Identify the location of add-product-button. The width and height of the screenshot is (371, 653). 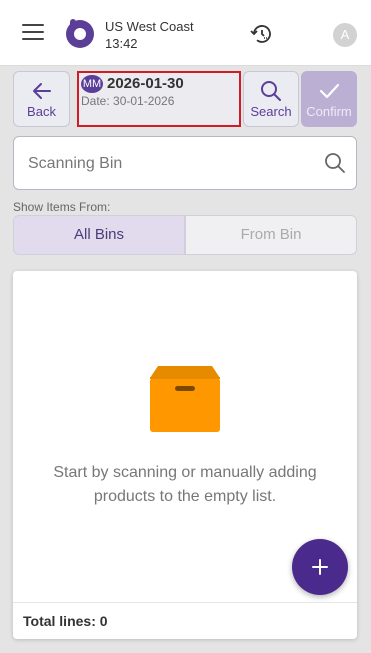
(320, 567).